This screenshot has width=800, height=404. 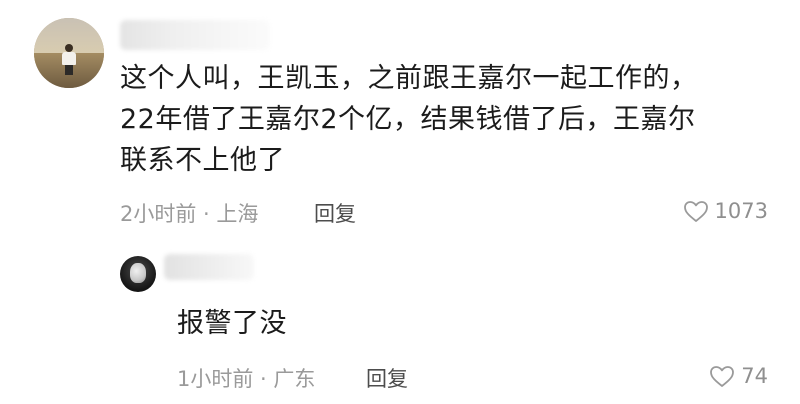 I want to click on comment-text-line: 22年借了王嘉尔2个亿，结果钱借了后，王嘉尔, so click(x=408, y=119).